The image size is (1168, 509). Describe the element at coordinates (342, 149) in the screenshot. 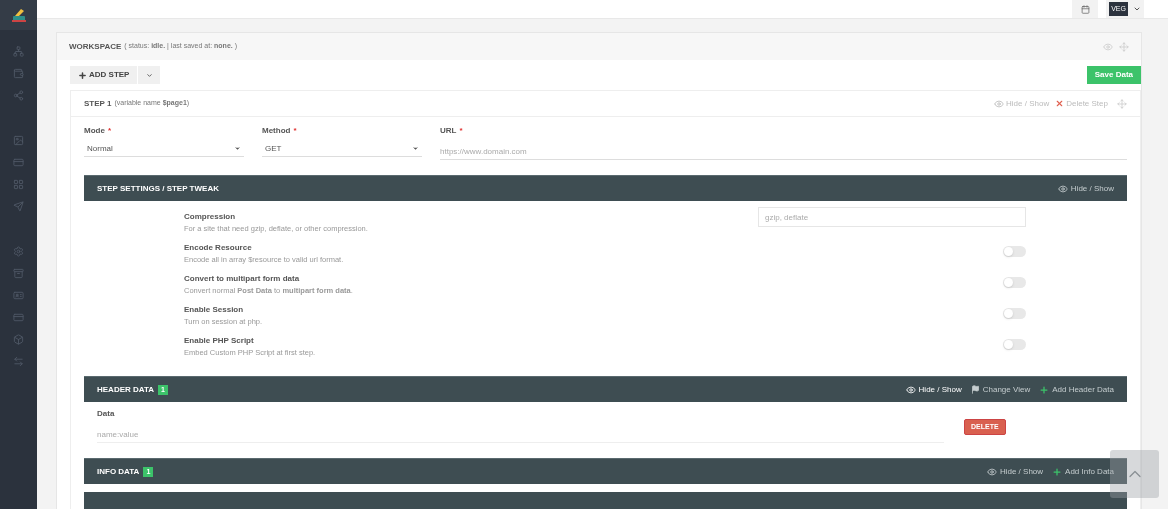

I see `select-field: GET` at that location.